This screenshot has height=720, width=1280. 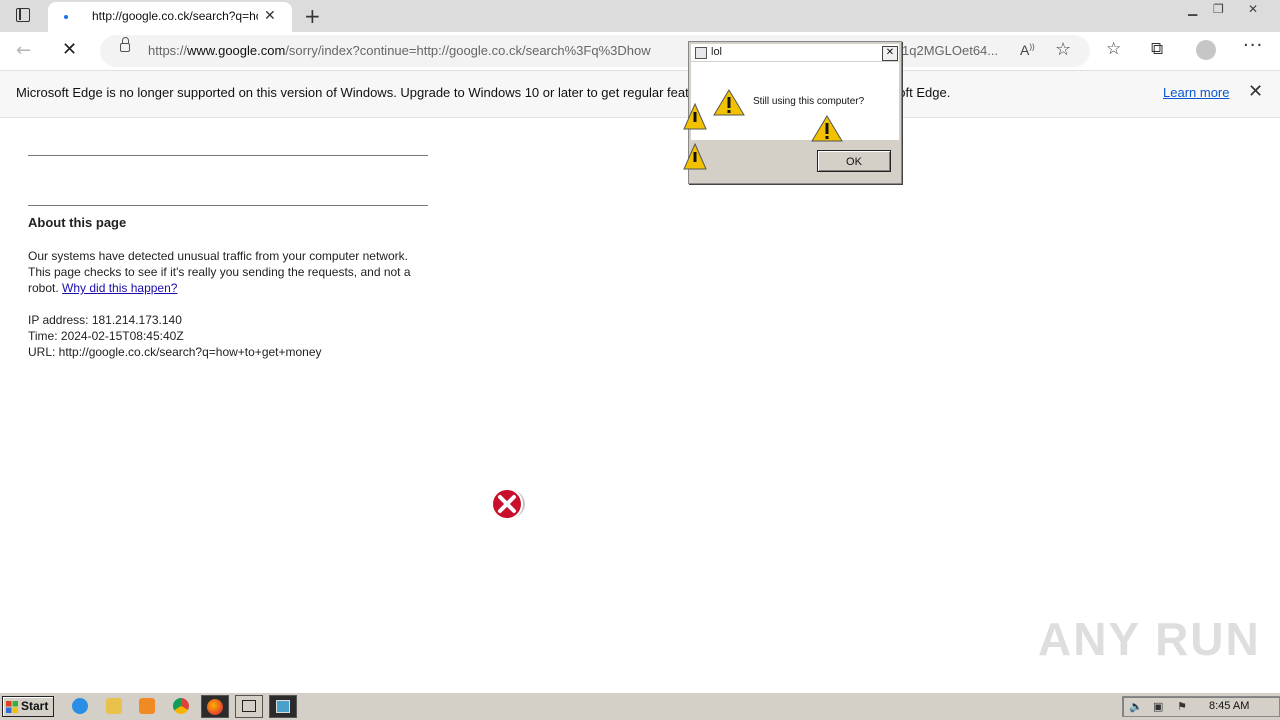 What do you see at coordinates (23, 15) in the screenshot?
I see `tab-actions-icon` at bounding box center [23, 15].